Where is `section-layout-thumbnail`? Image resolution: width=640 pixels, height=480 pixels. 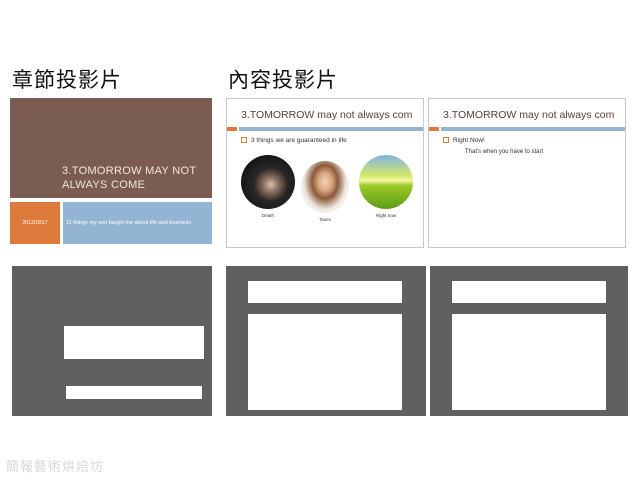
section-layout-thumbnail is located at coordinates (112, 341).